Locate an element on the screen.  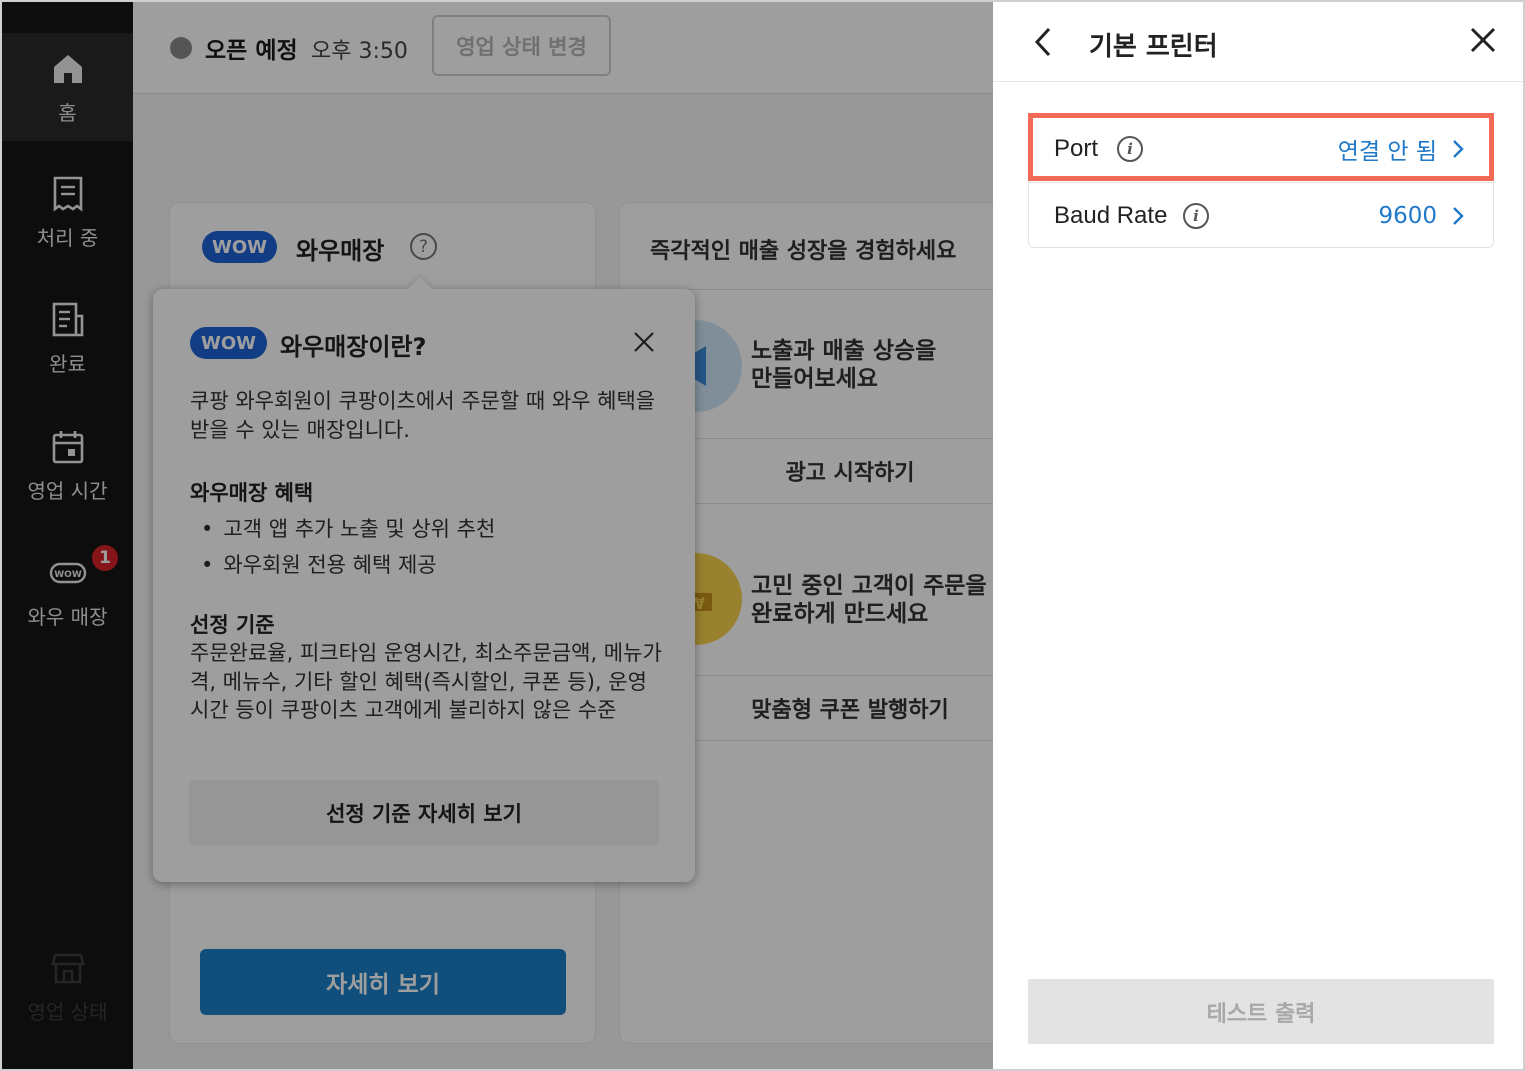
panel-title: 기본 프린터 is located at coordinates (1153, 47).